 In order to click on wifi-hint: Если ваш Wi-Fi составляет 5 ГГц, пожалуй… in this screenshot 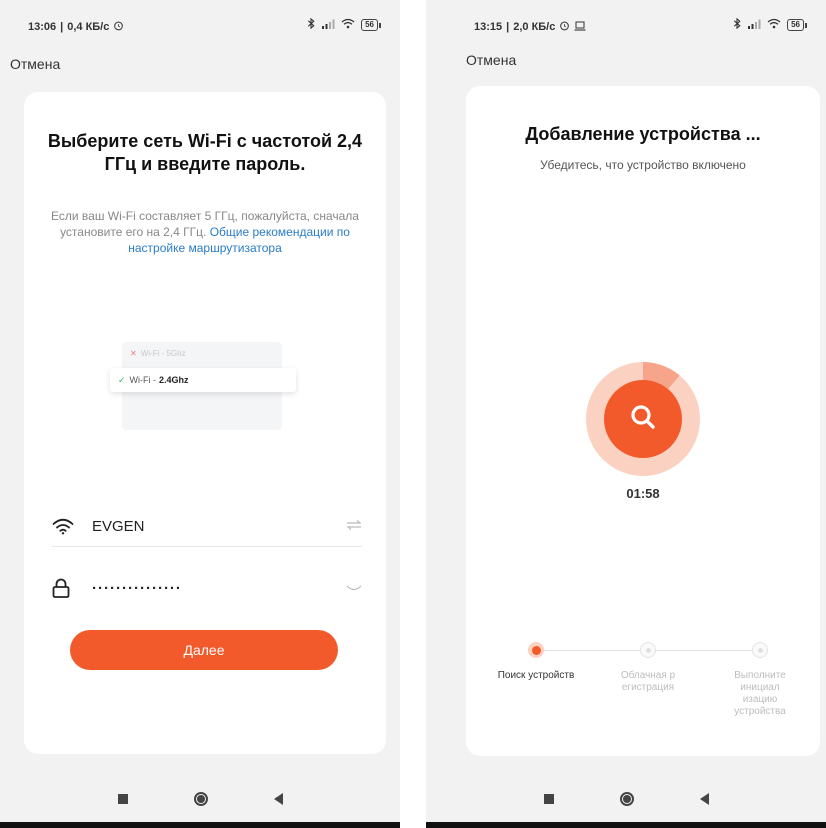, I will do `click(205, 232)`.